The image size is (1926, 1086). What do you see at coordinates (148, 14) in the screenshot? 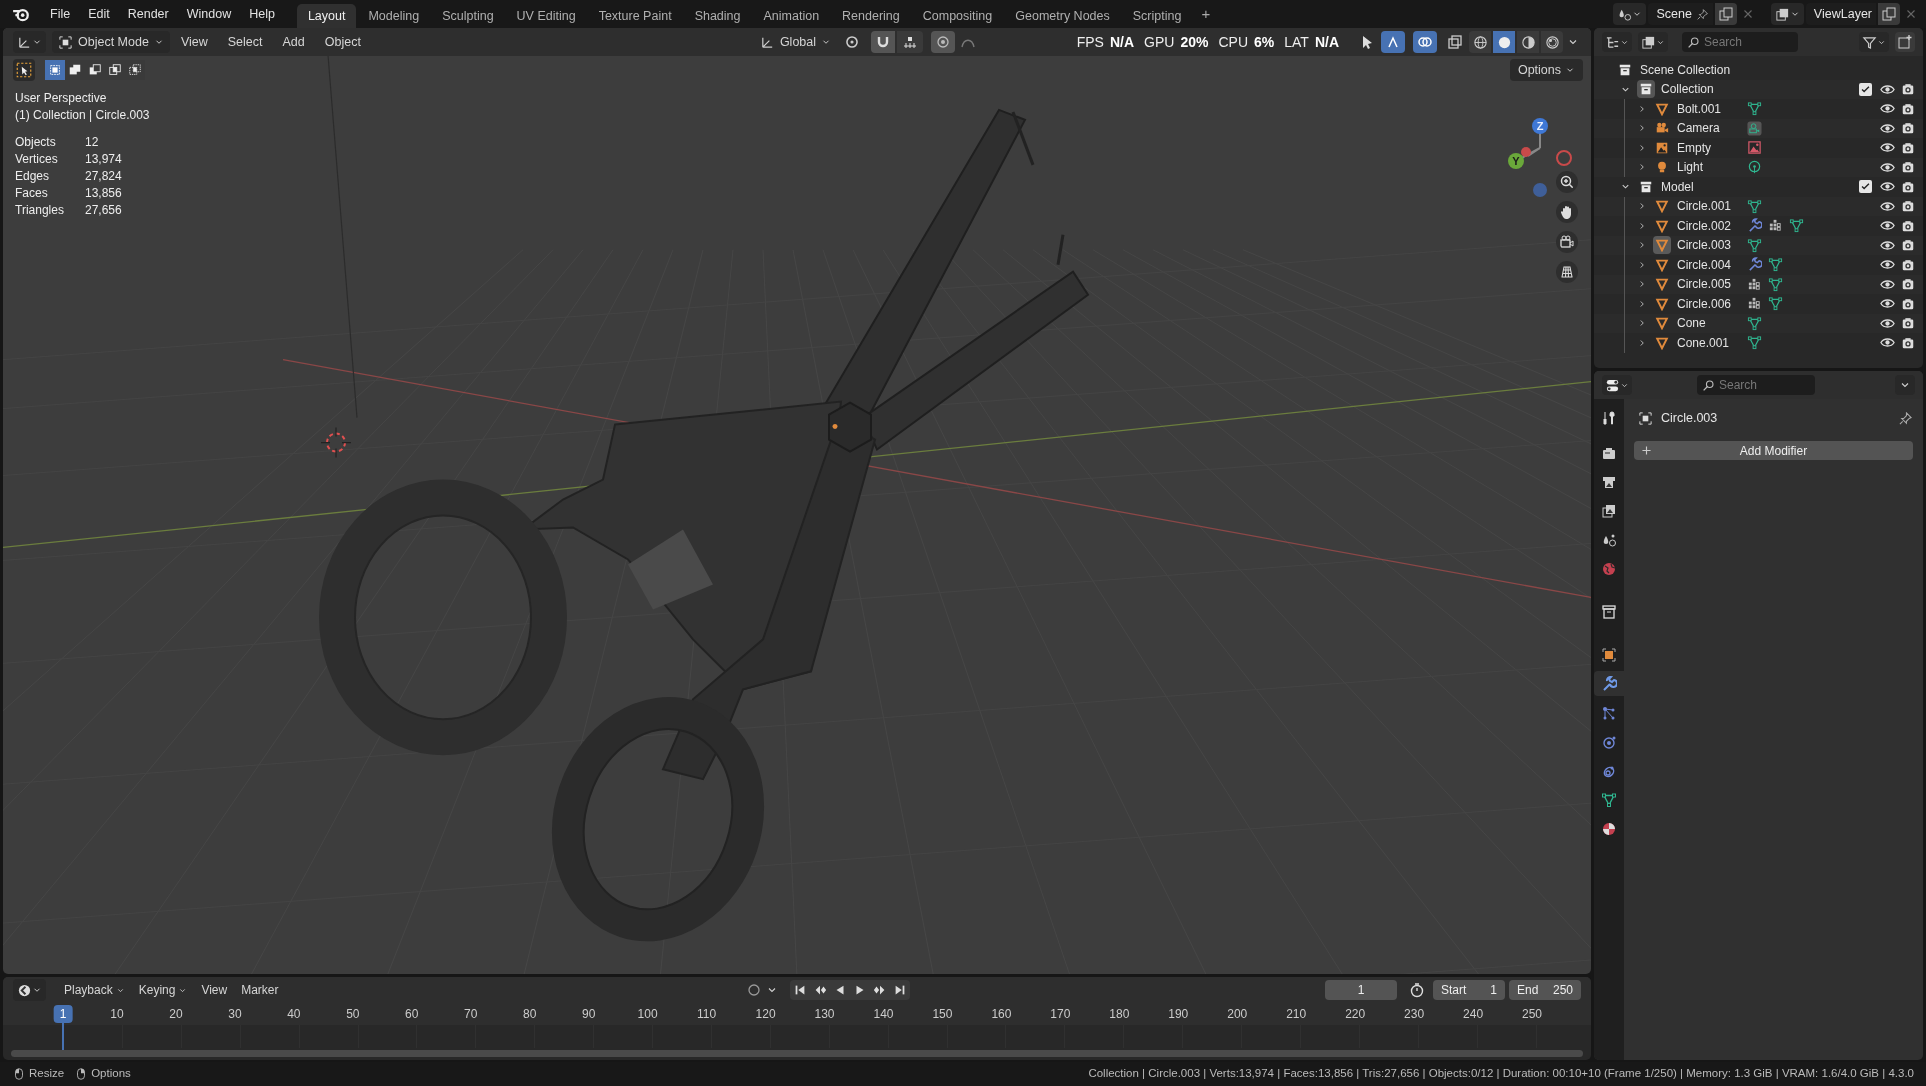
I see `menu-item: Render` at bounding box center [148, 14].